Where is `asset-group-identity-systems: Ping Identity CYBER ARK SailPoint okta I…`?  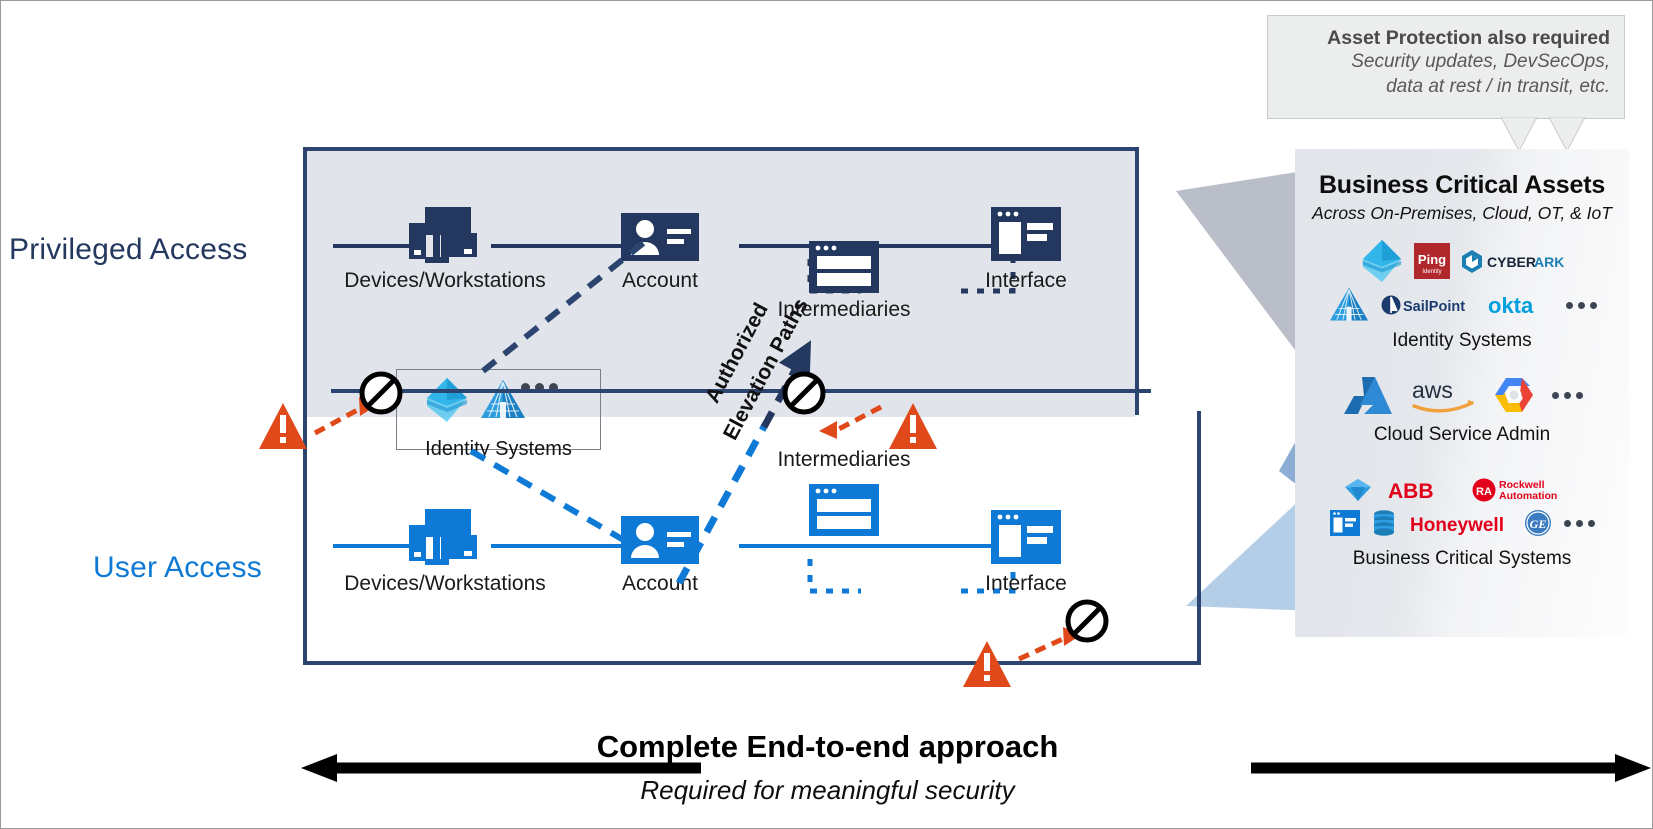
asset-group-identity-systems: Ping Identity CYBER ARK SailPoint okta I… is located at coordinates (1462, 295).